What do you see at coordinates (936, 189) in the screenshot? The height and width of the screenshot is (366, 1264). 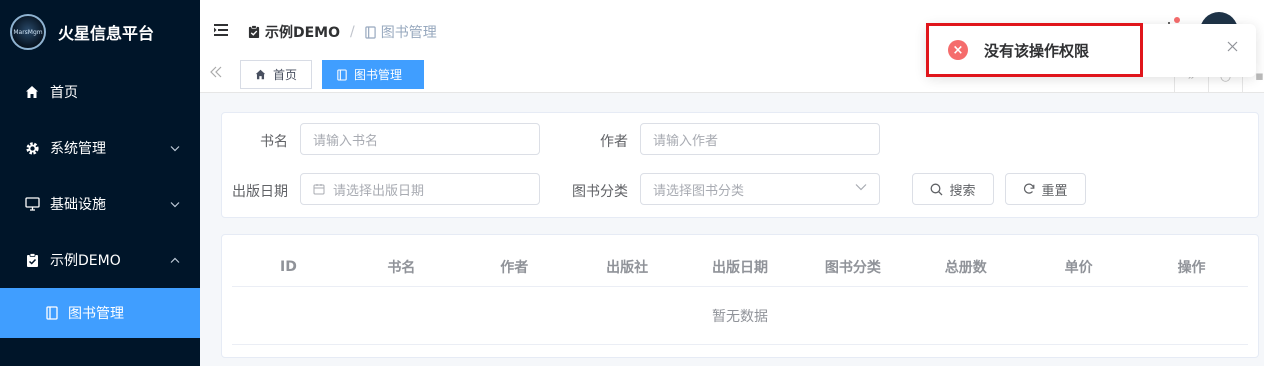 I see `search-icon` at bounding box center [936, 189].